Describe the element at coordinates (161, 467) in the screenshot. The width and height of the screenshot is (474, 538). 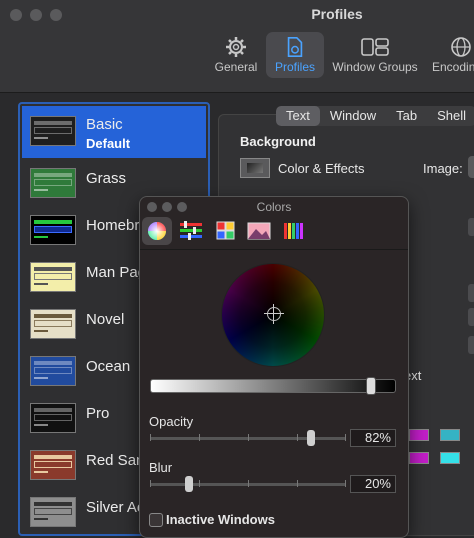
I see `blur-label: Blur` at that location.